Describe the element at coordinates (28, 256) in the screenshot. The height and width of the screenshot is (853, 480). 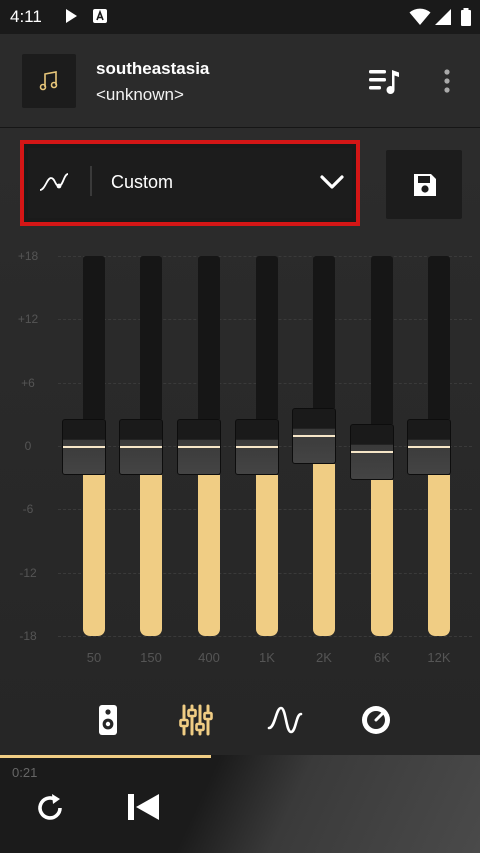
I see `db-label: +18` at that location.